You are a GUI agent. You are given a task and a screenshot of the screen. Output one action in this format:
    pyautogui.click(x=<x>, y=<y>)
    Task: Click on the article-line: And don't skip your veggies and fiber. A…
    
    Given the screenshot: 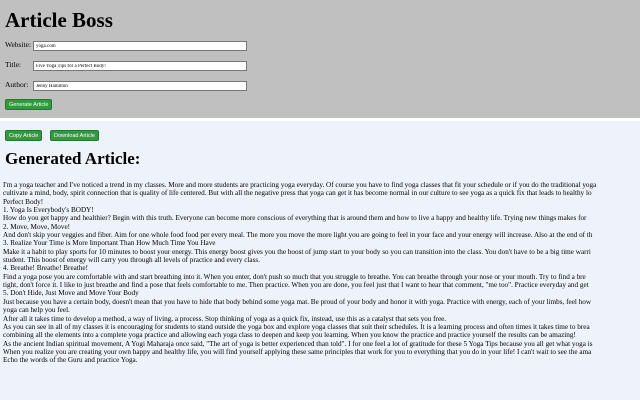 What is the action you would take?
    pyautogui.click(x=298, y=235)
    